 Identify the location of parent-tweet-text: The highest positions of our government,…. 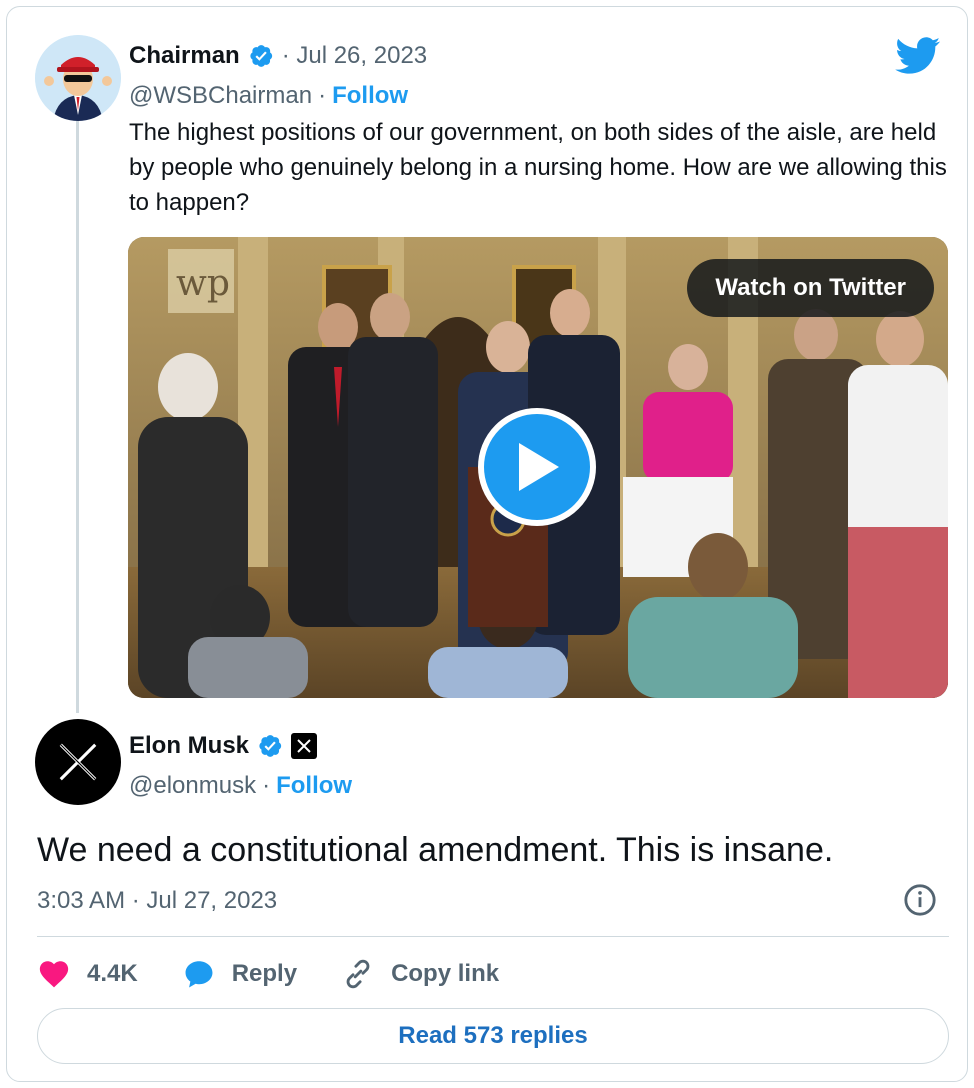
(538, 167).